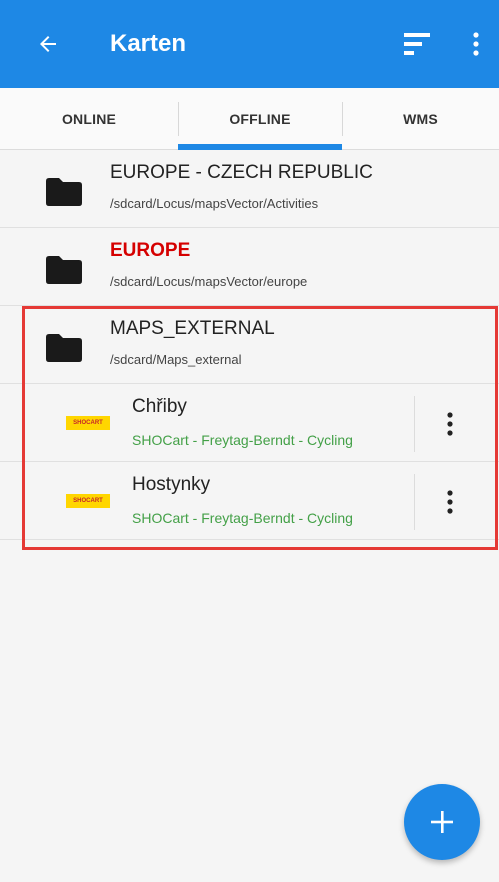 The image size is (499, 882). What do you see at coordinates (89, 119) in the screenshot?
I see `tab-online: ONLINE` at bounding box center [89, 119].